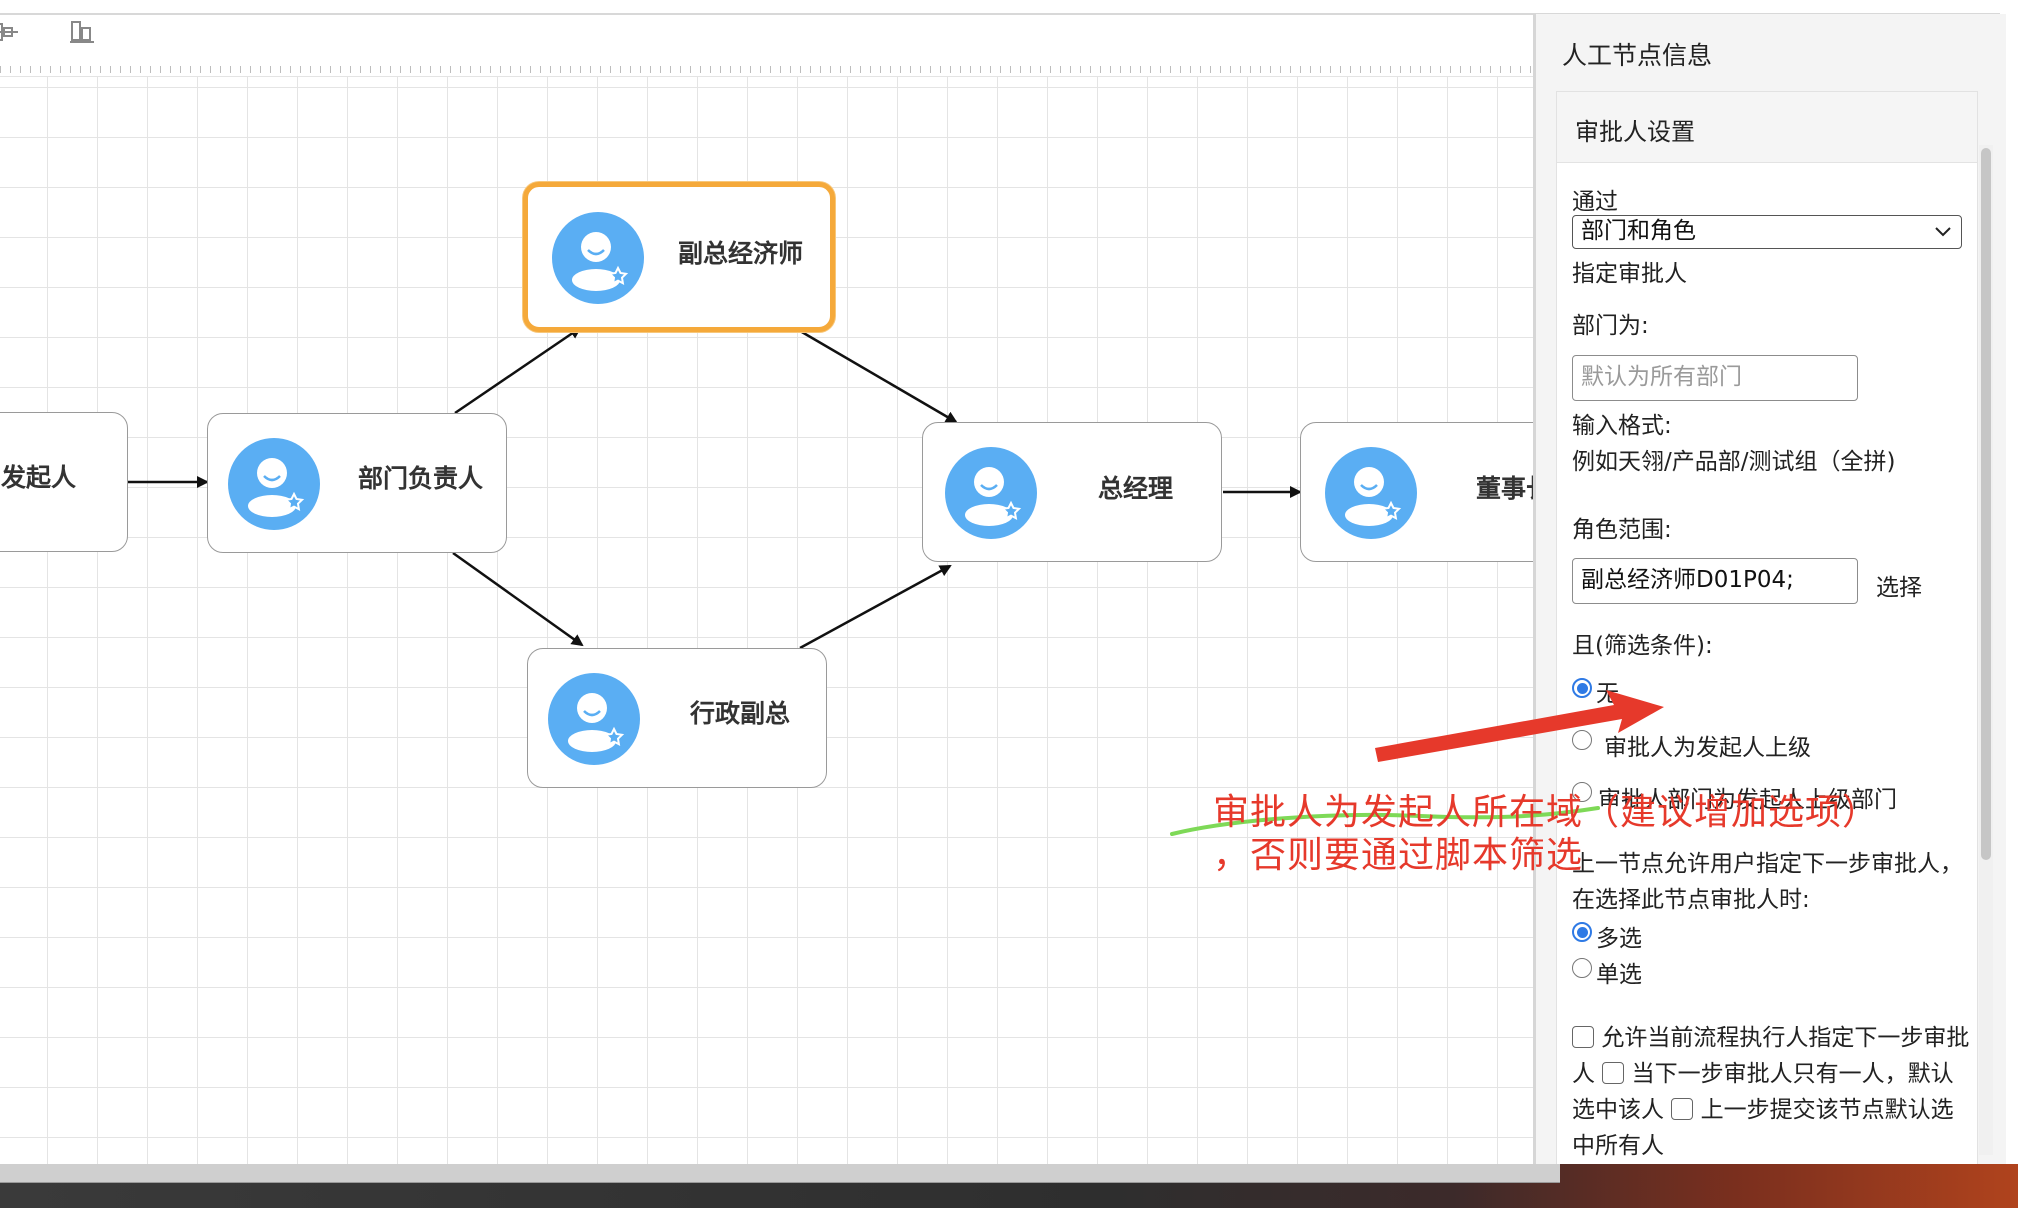 This screenshot has height=1208, width=2018. I want to click on filter-radio-none, so click(1582, 688).